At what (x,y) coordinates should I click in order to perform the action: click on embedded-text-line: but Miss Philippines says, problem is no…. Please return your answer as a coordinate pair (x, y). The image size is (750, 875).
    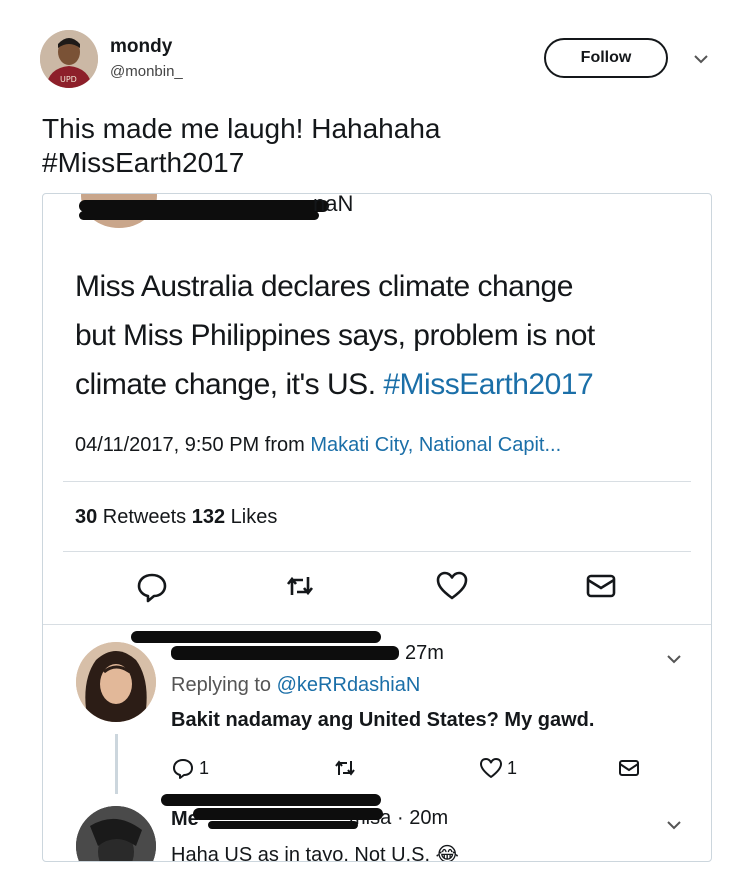
    Looking at the image, I should click on (335, 335).